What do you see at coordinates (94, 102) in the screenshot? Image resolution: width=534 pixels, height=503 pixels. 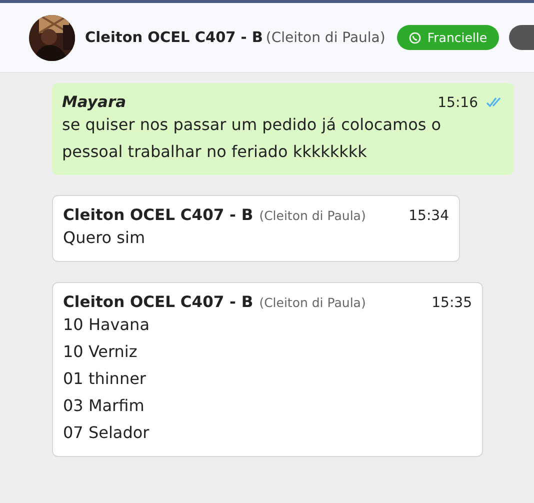 I see `message-author: Mayara` at bounding box center [94, 102].